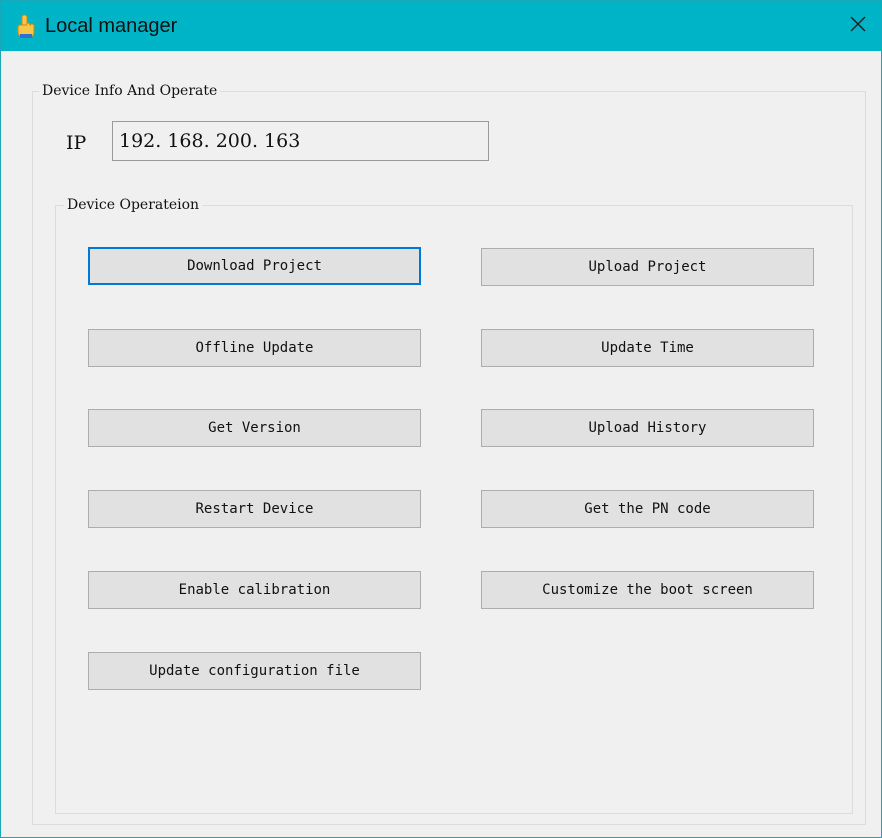  Describe the element at coordinates (441, 26) in the screenshot. I see `title-bar: Local manager` at that location.